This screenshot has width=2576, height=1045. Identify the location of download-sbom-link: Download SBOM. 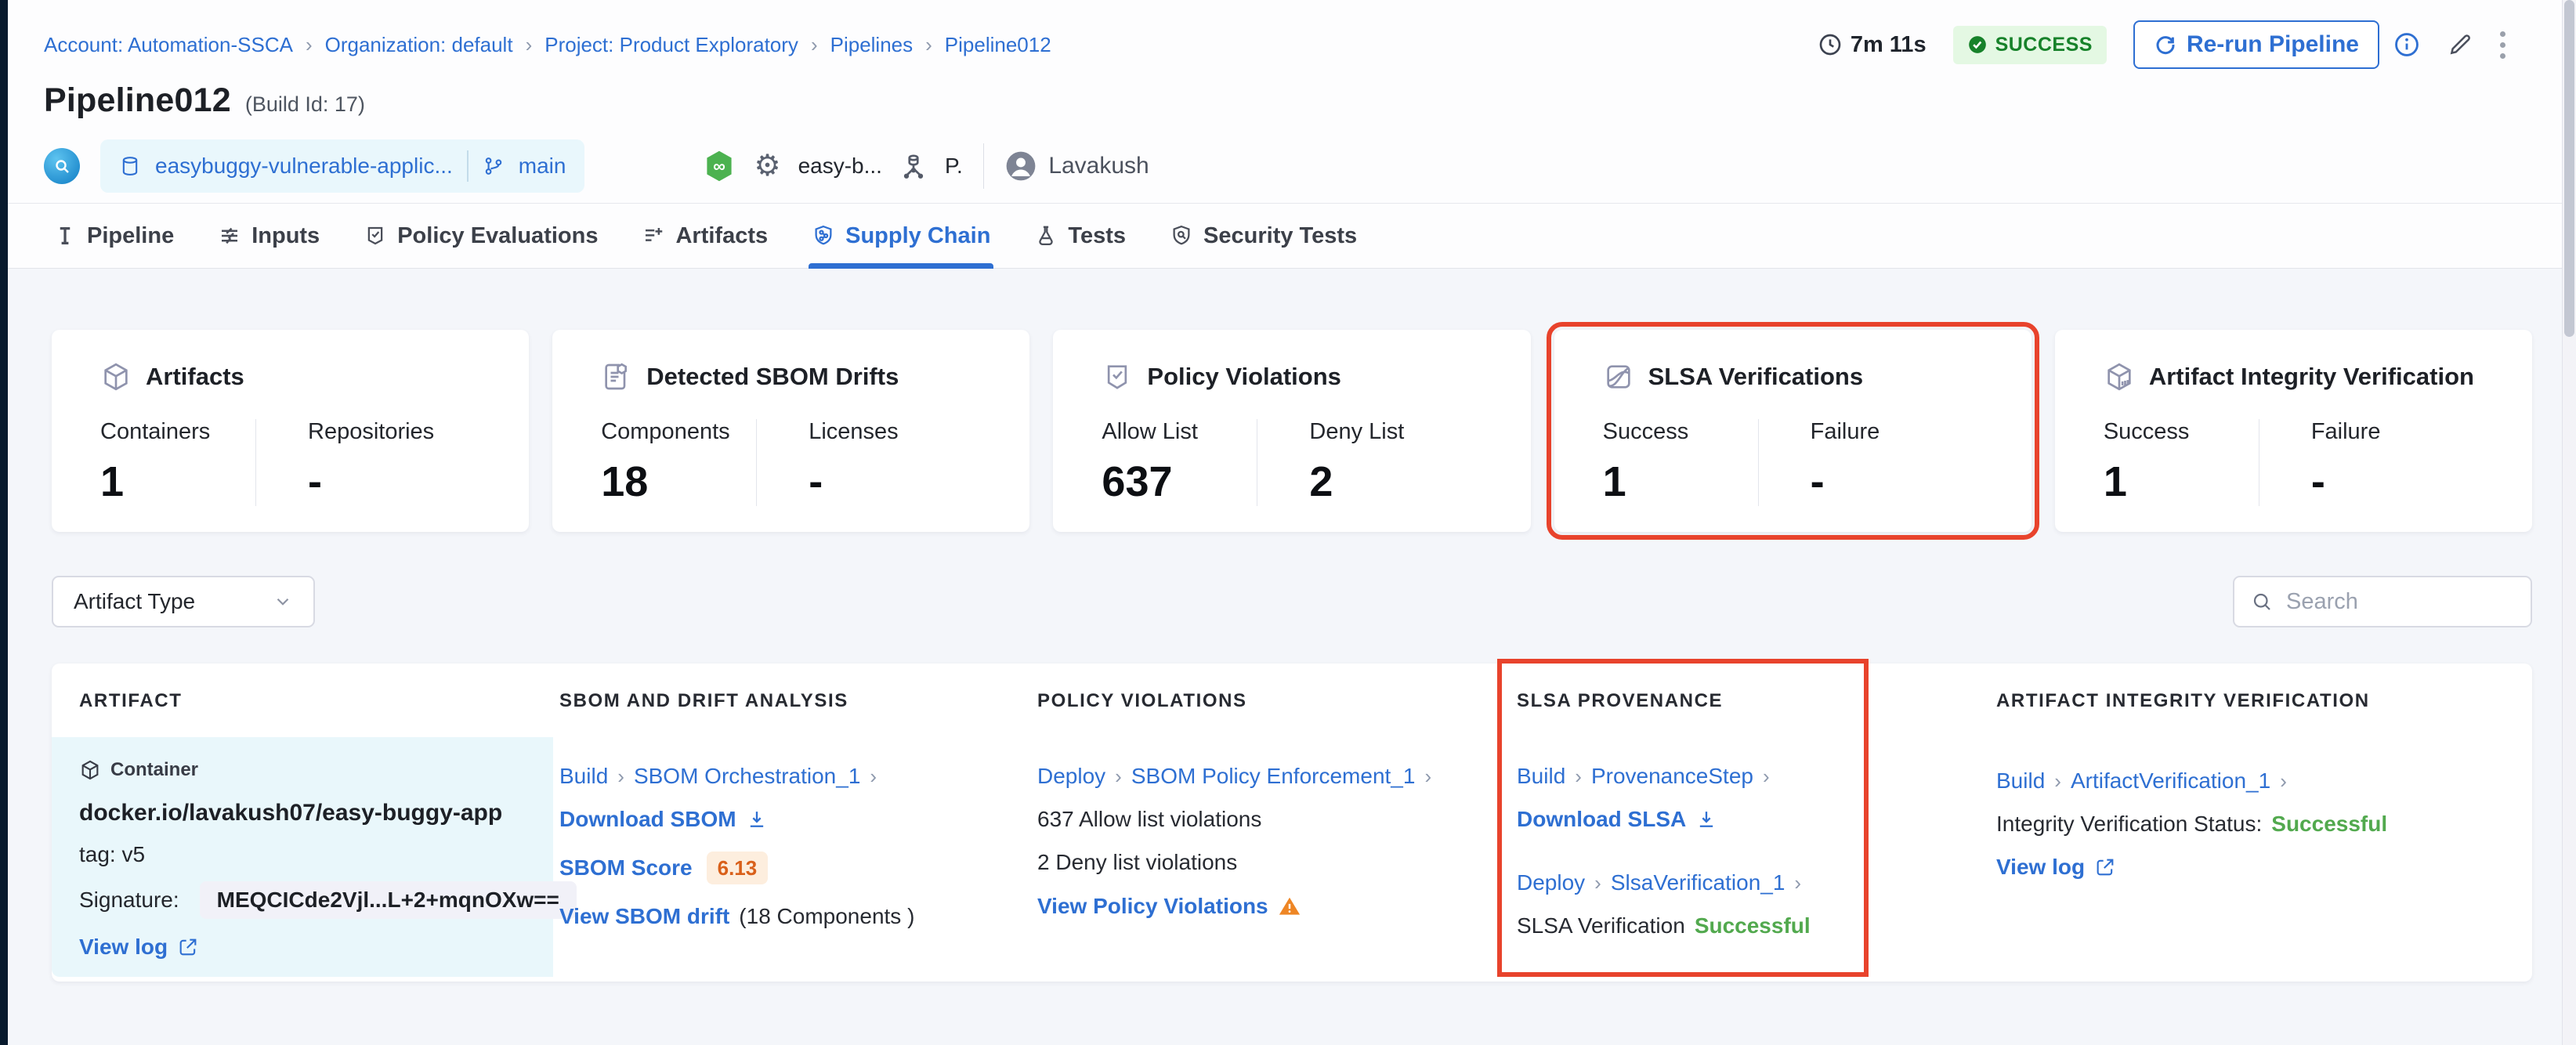
(648, 819).